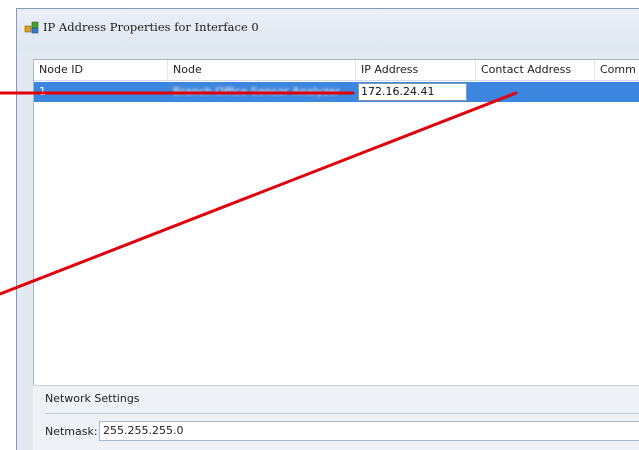  What do you see at coordinates (412, 92) in the screenshot?
I see `ip-address-edit-field: 172.16.24.41` at bounding box center [412, 92].